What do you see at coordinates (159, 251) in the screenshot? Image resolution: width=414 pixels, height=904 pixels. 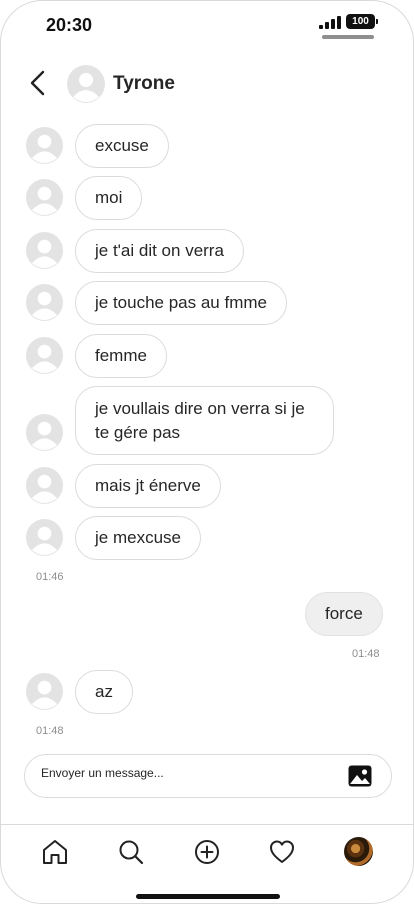 I see `message-bubble: je t'ai dit on verra` at bounding box center [159, 251].